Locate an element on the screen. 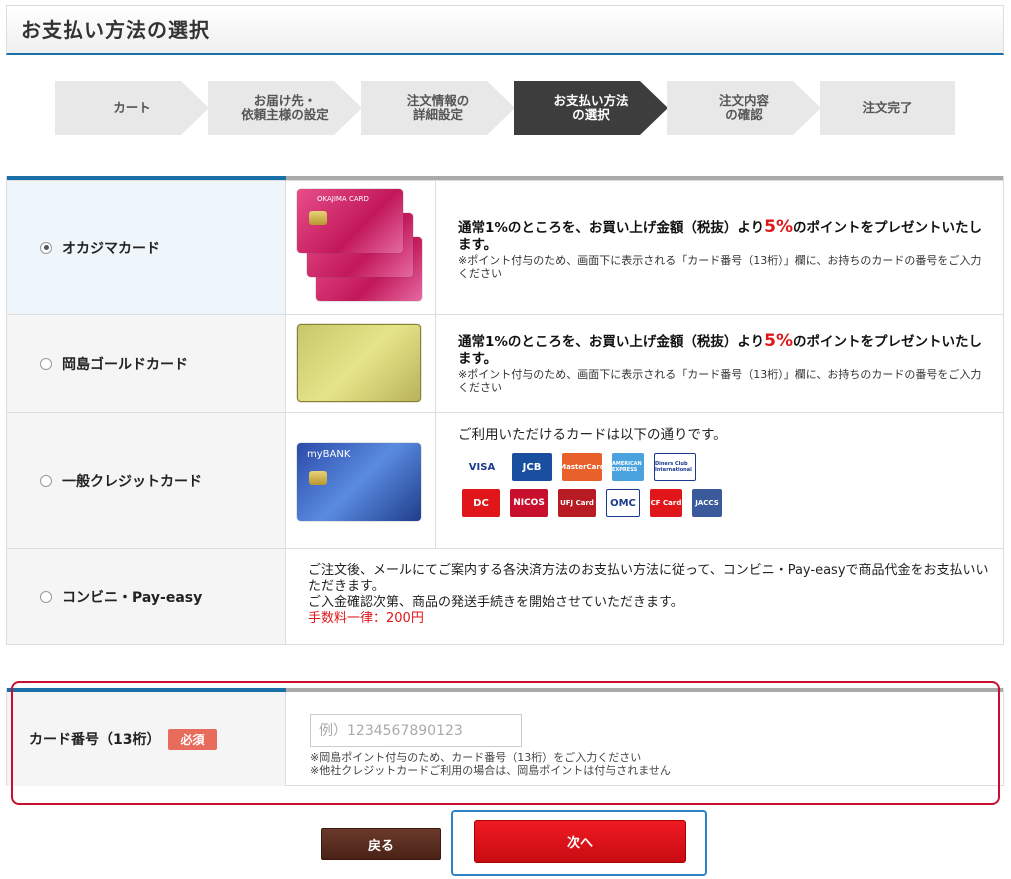 The height and width of the screenshot is (879, 1011). okajima-card-image: OKAJIMA CARD is located at coordinates (361, 247).